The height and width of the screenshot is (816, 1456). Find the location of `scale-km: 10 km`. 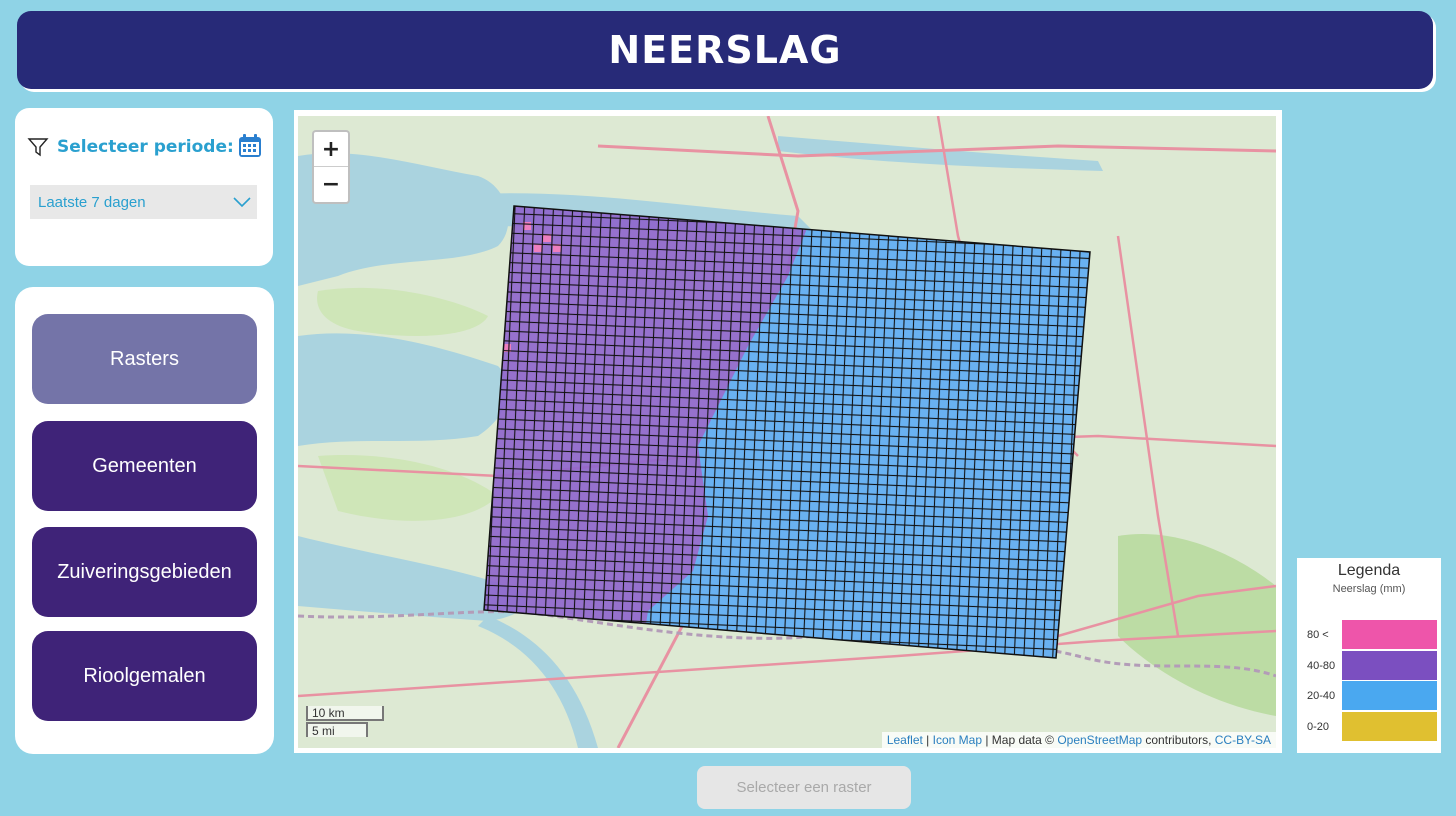

scale-km: 10 km is located at coordinates (345, 713).